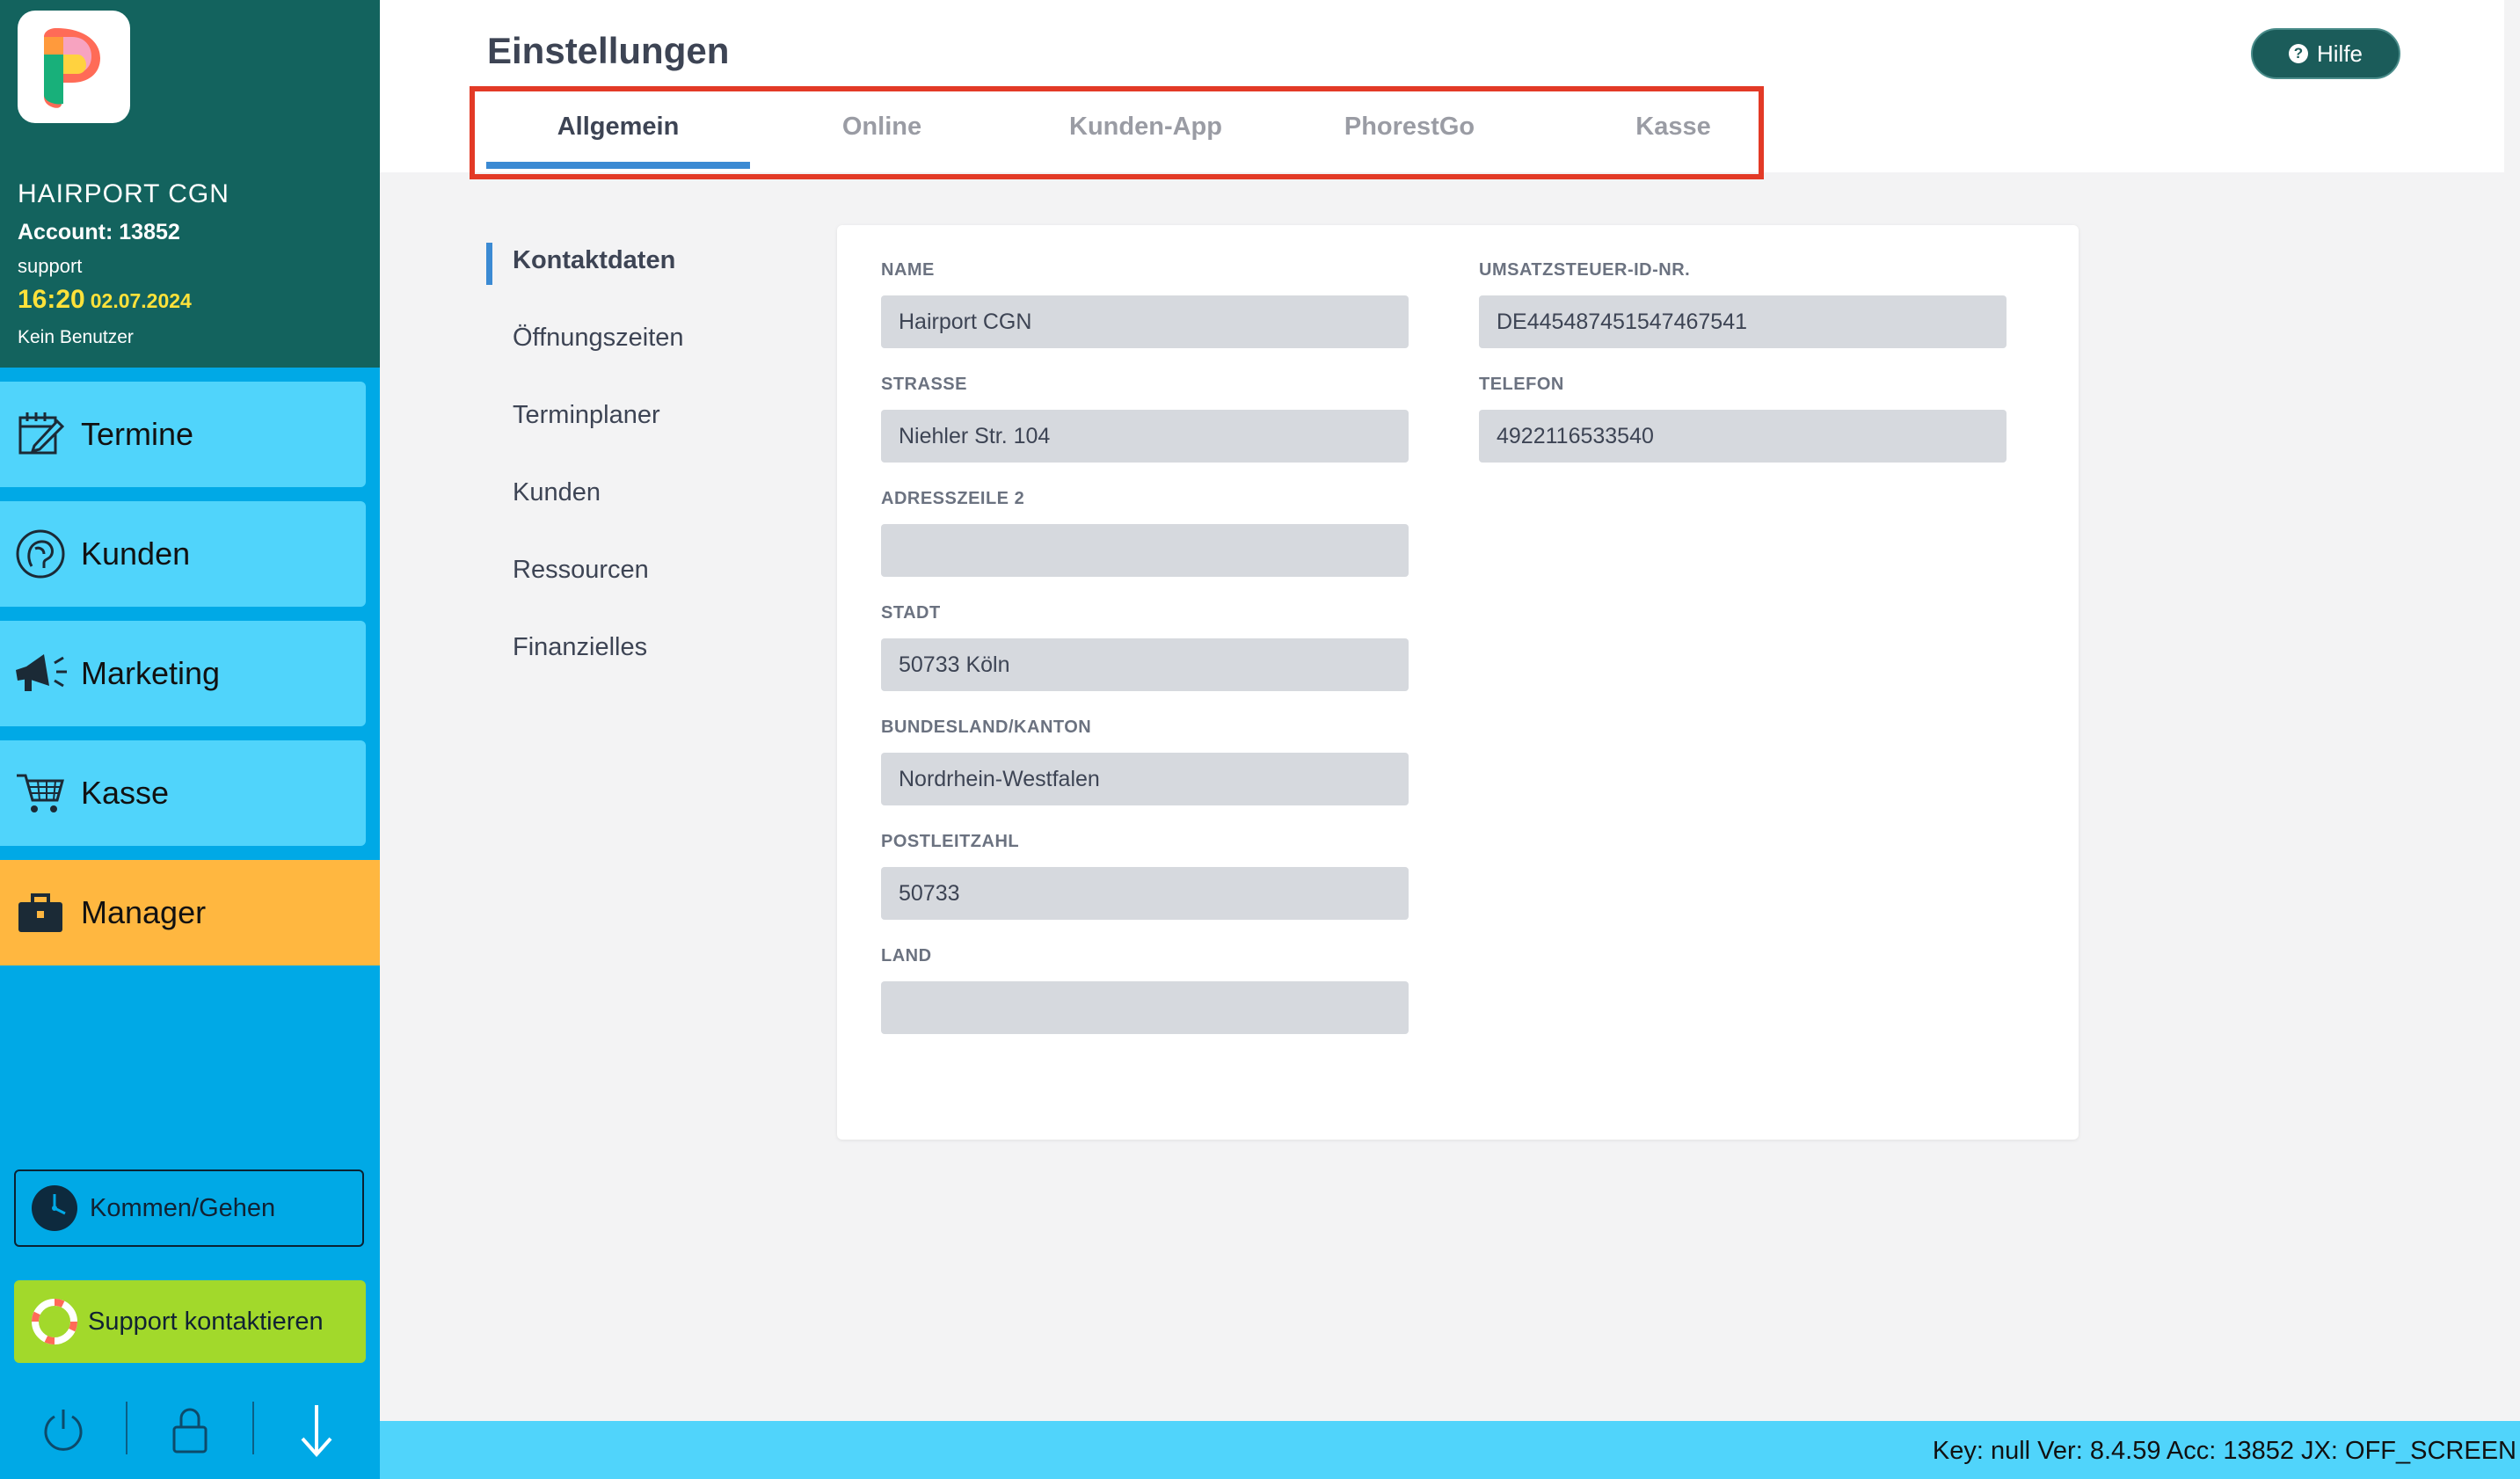 The height and width of the screenshot is (1479, 2520). What do you see at coordinates (580, 647) in the screenshot?
I see `subnav-finanzielles: Finanzielles` at bounding box center [580, 647].